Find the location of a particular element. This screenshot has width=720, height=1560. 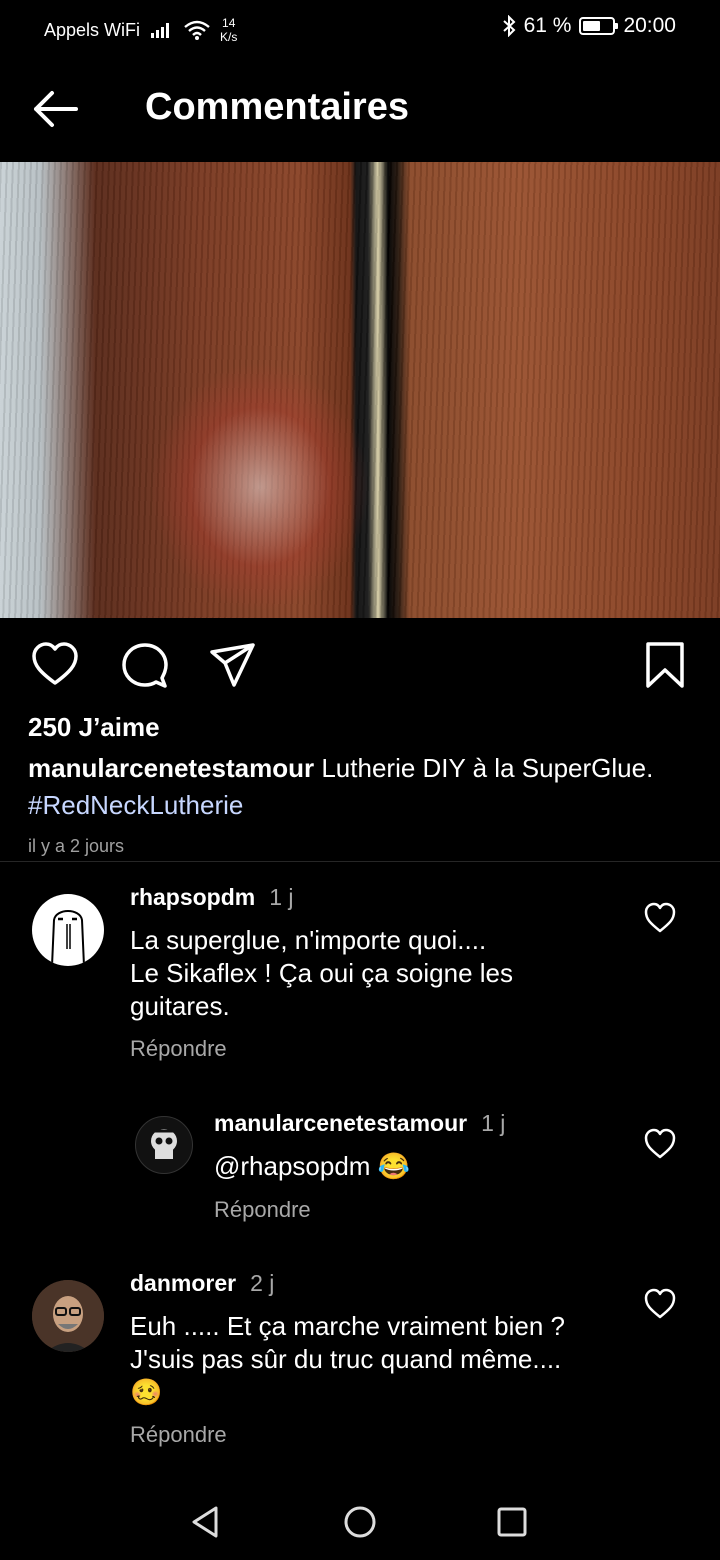

comment-username: rhapsopdm 1 j is located at coordinates (212, 897).